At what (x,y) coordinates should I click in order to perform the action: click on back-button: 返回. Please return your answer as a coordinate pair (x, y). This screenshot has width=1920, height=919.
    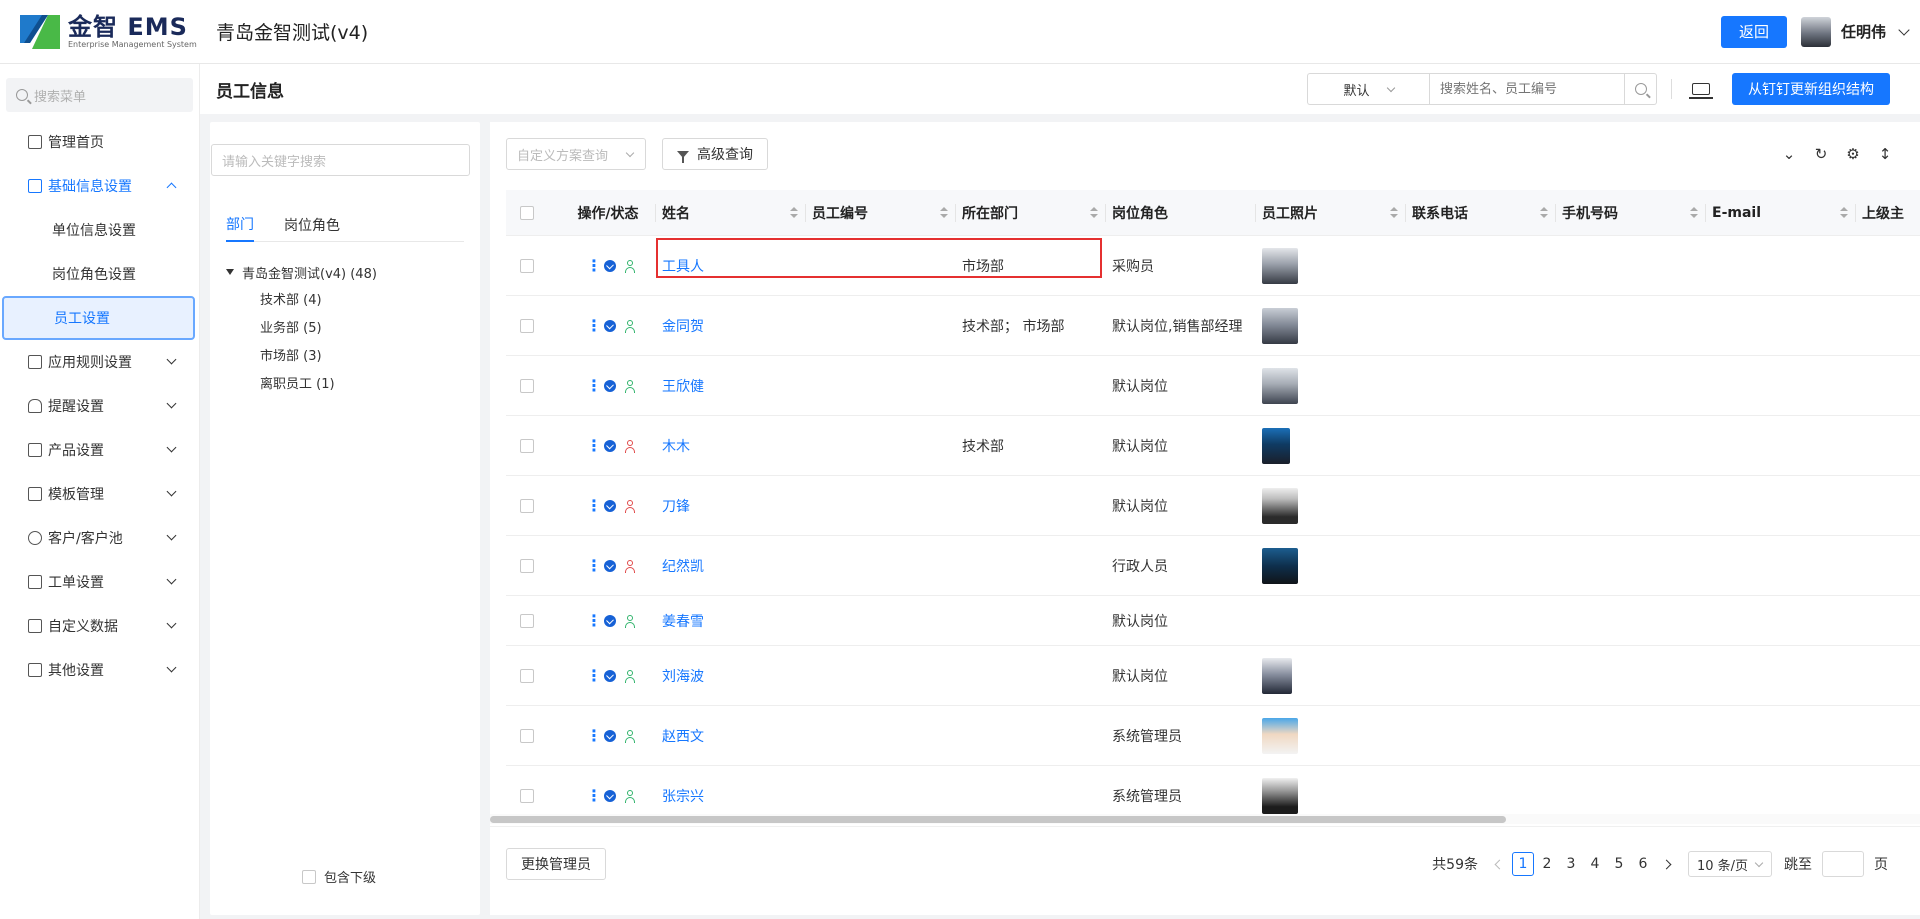
    Looking at the image, I should click on (1753, 31).